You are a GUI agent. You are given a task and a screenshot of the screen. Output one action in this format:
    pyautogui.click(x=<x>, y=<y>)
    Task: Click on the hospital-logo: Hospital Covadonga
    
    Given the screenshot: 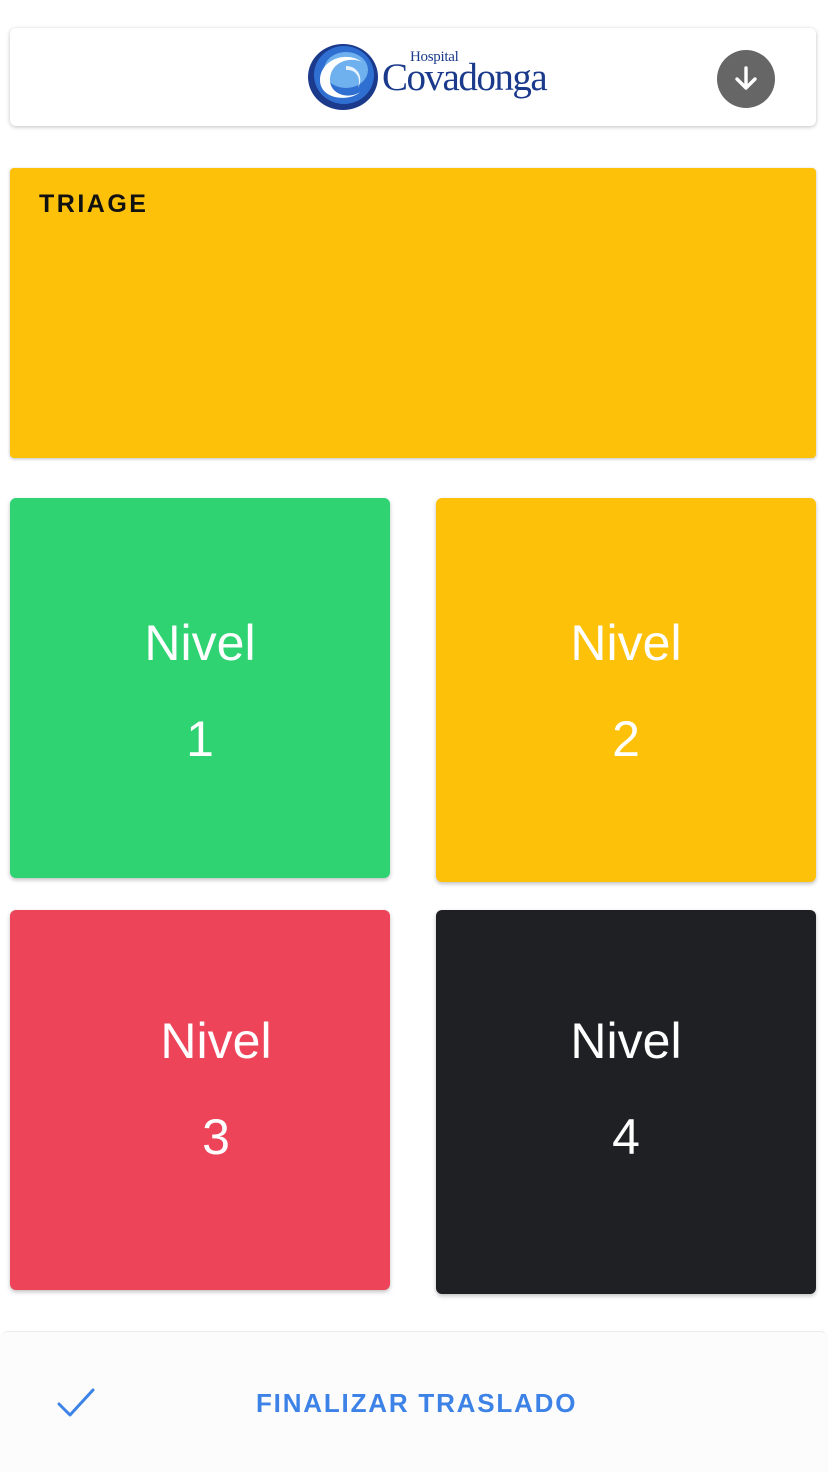 What is the action you would take?
    pyautogui.click(x=427, y=76)
    